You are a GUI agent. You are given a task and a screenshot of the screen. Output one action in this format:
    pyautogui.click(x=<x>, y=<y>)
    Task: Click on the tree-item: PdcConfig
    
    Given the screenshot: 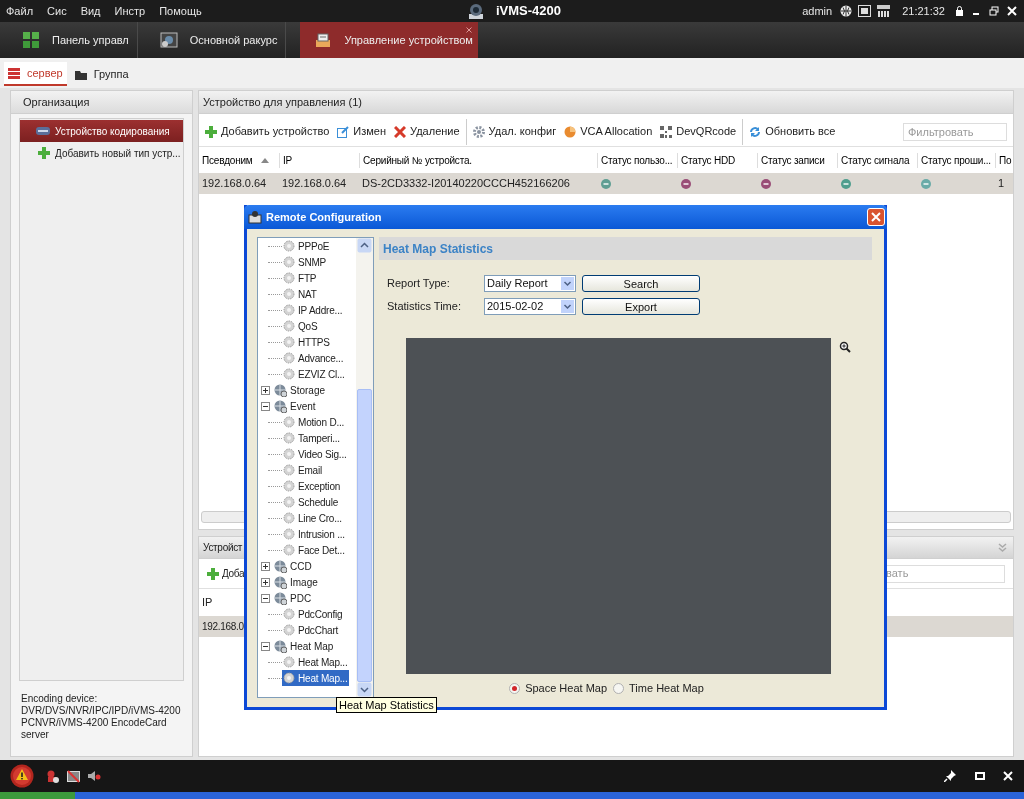 What is the action you would take?
    pyautogui.click(x=313, y=614)
    